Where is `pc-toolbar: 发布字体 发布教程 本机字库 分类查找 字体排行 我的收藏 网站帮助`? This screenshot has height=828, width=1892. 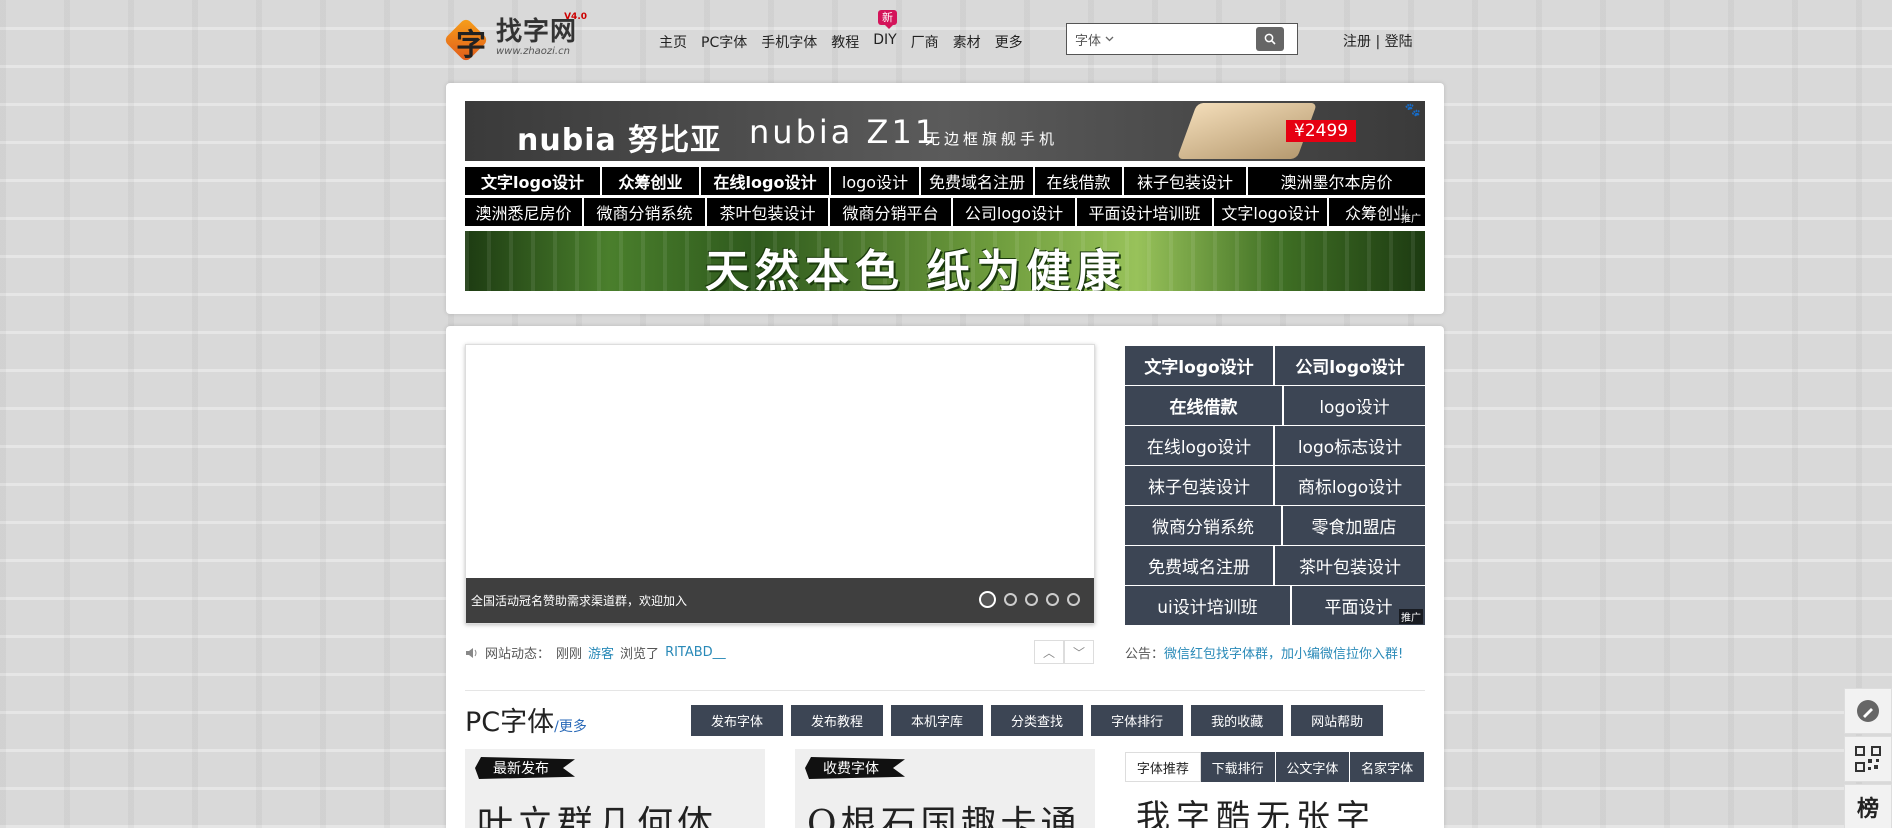 pc-toolbar: 发布字体 发布教程 本机字库 分类查找 字体排行 我的收藏 网站帮助 is located at coordinates (1037, 720).